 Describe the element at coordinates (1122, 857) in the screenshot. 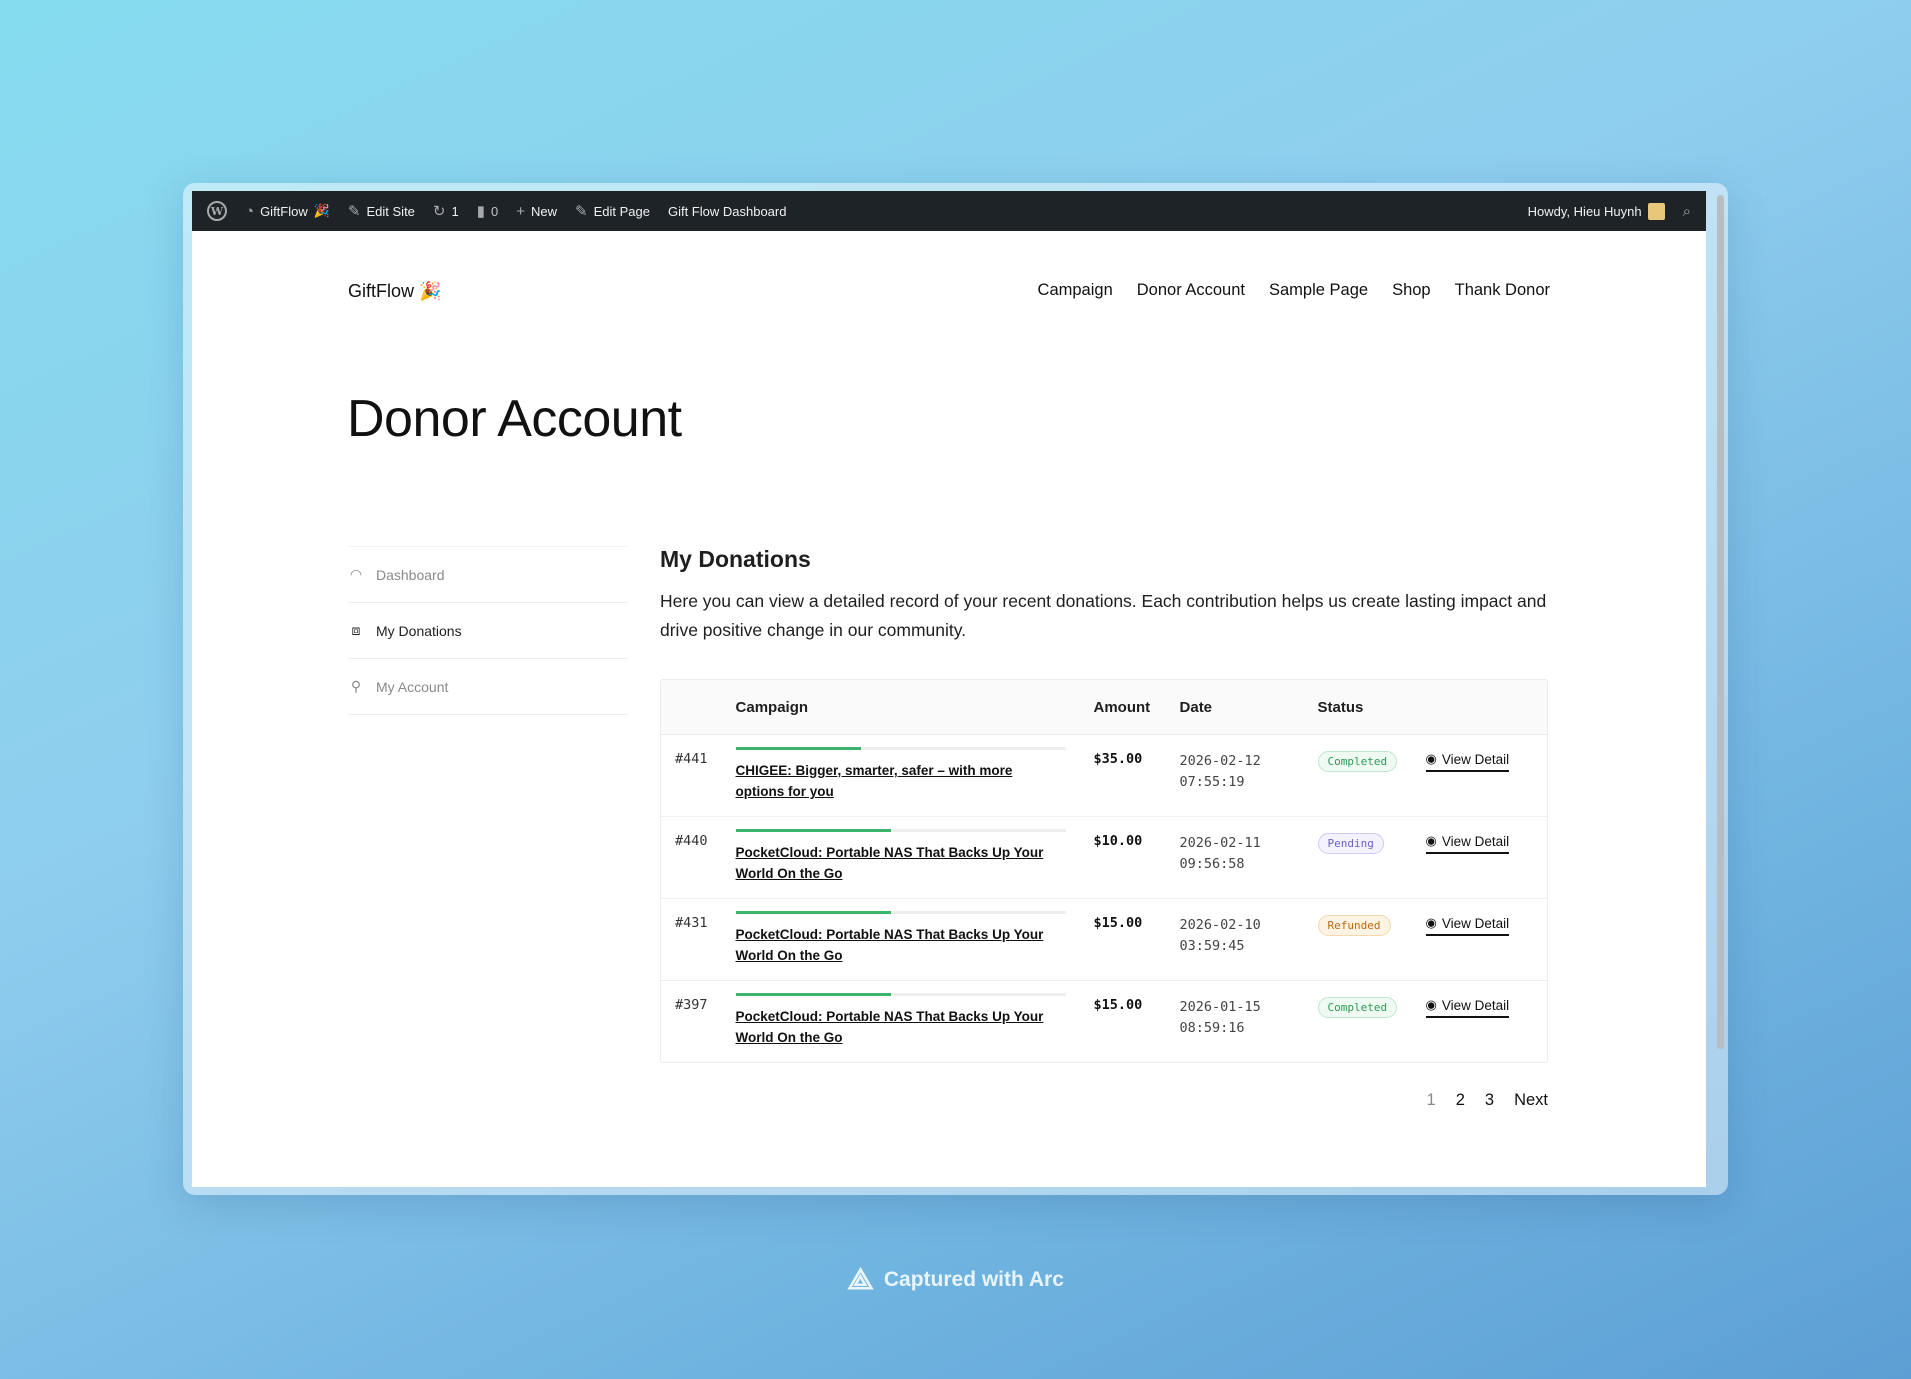

I see `amount-cell: $10.00` at that location.